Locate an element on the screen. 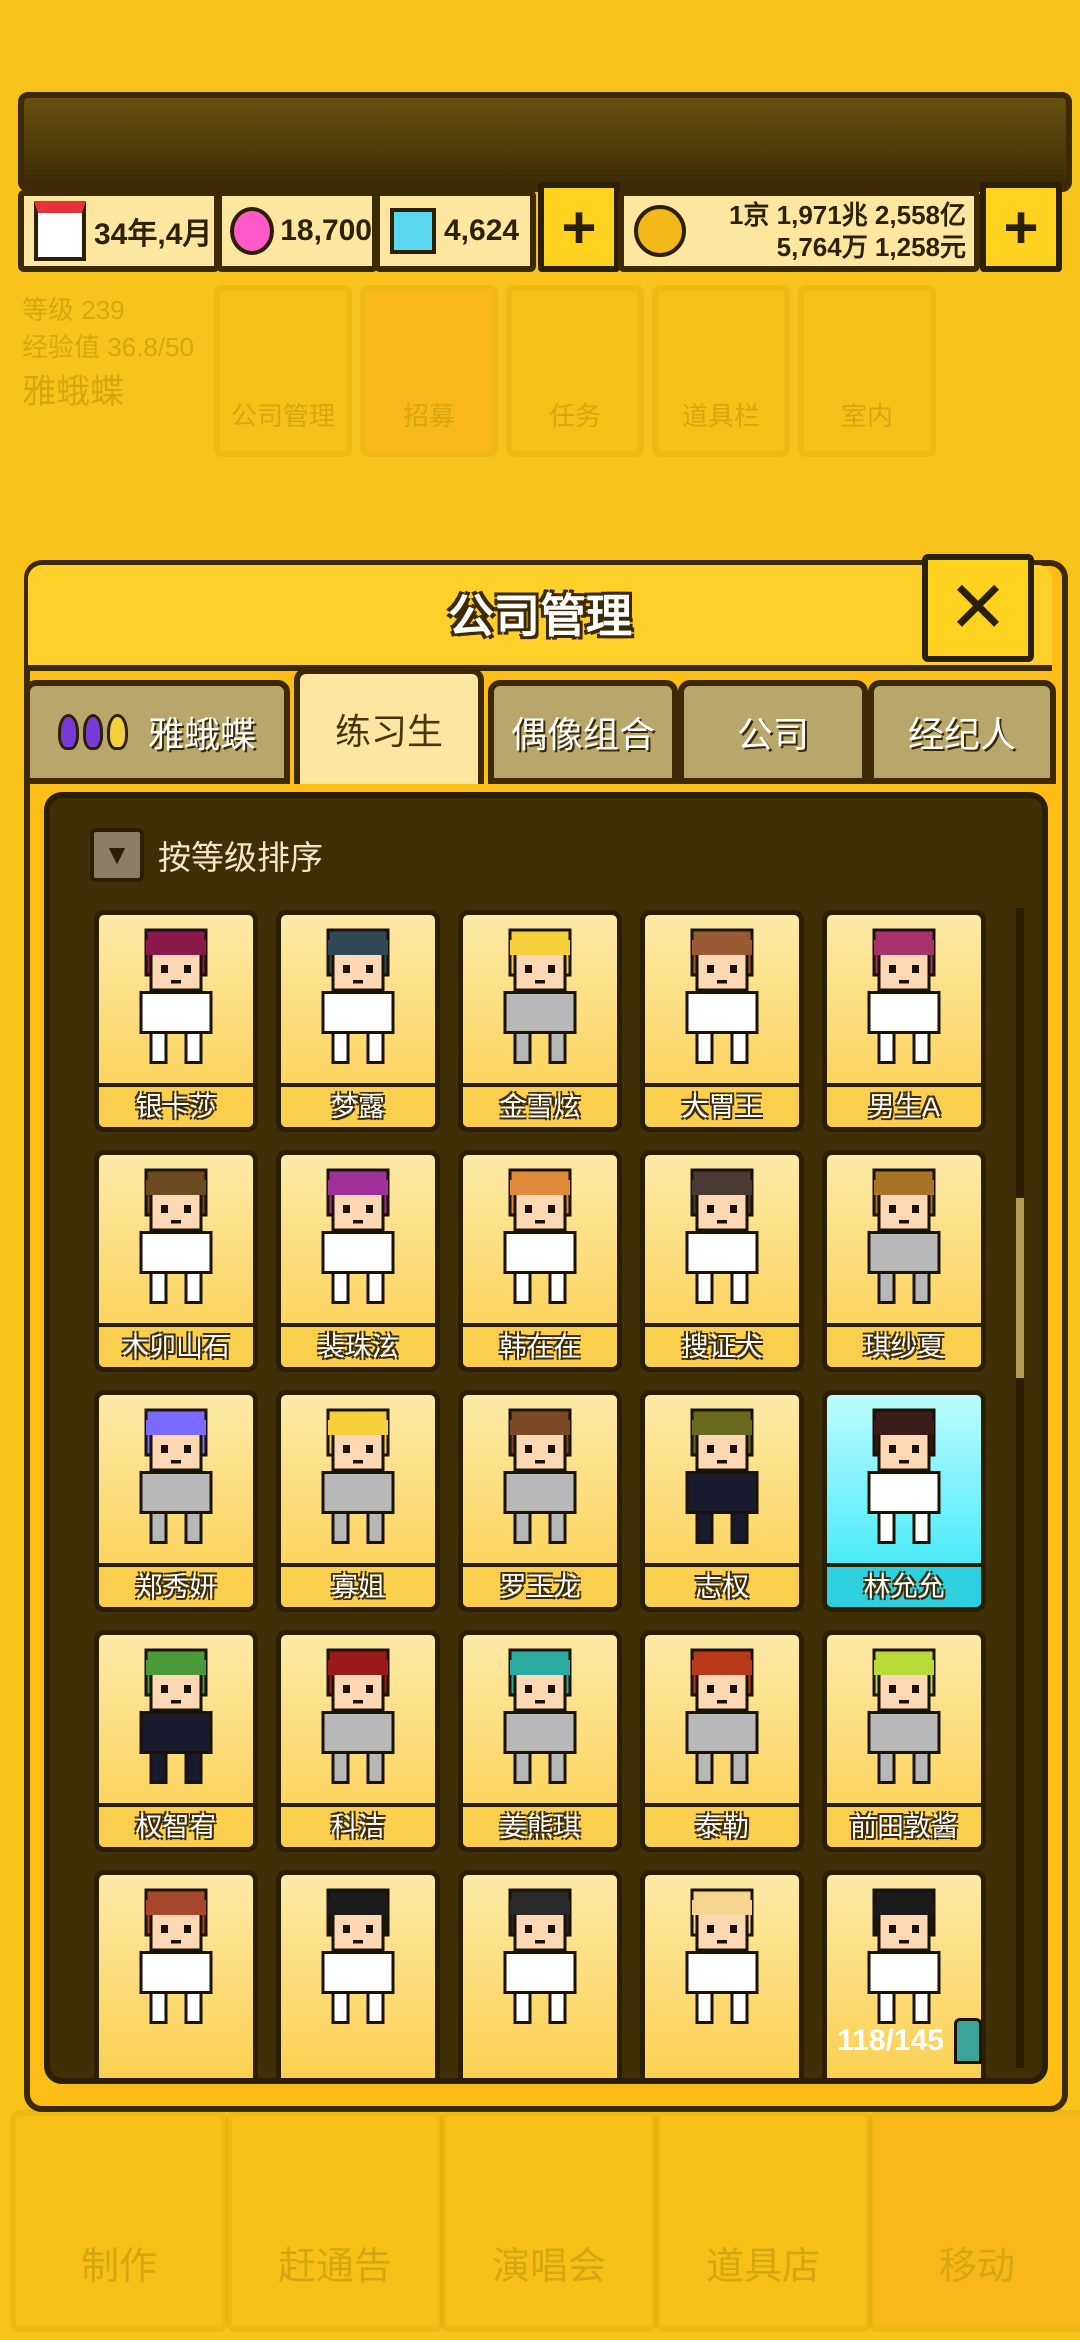 The width and height of the screenshot is (1080, 2340). tab-idol-groups: 偶像组合 is located at coordinates (583, 732).